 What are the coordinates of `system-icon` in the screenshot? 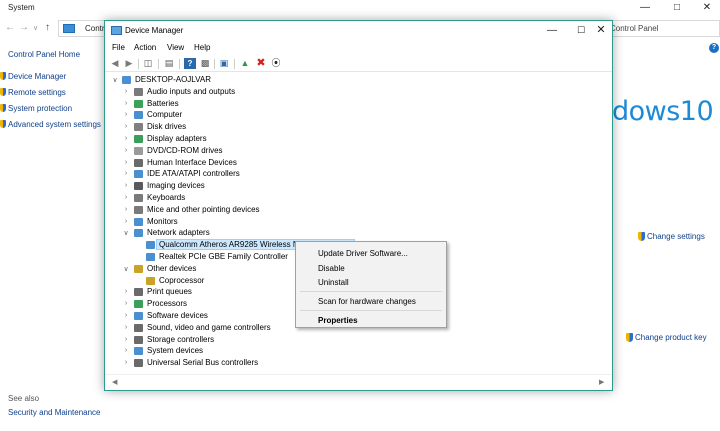 It's located at (138, 351).